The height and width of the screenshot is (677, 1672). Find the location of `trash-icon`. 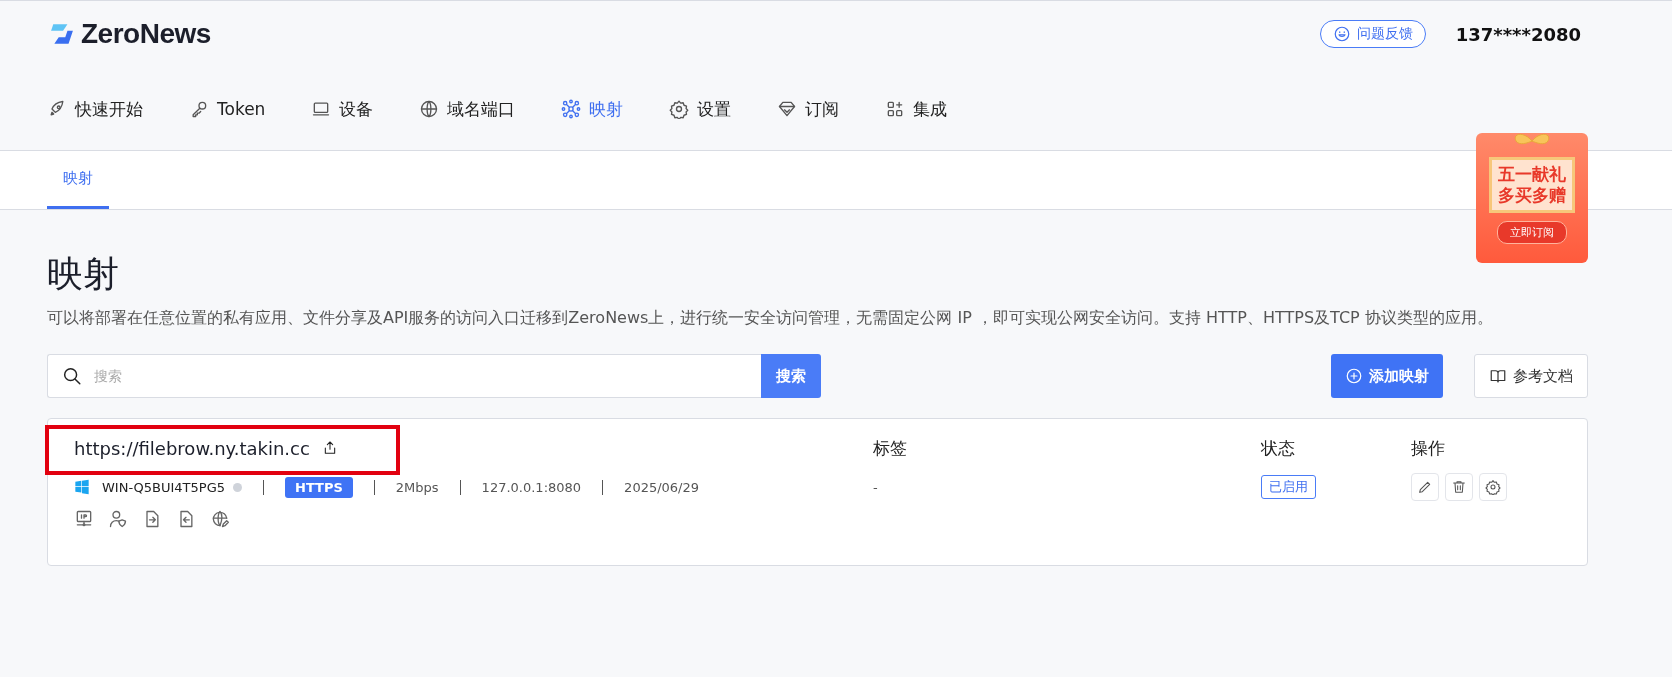

trash-icon is located at coordinates (1459, 487).